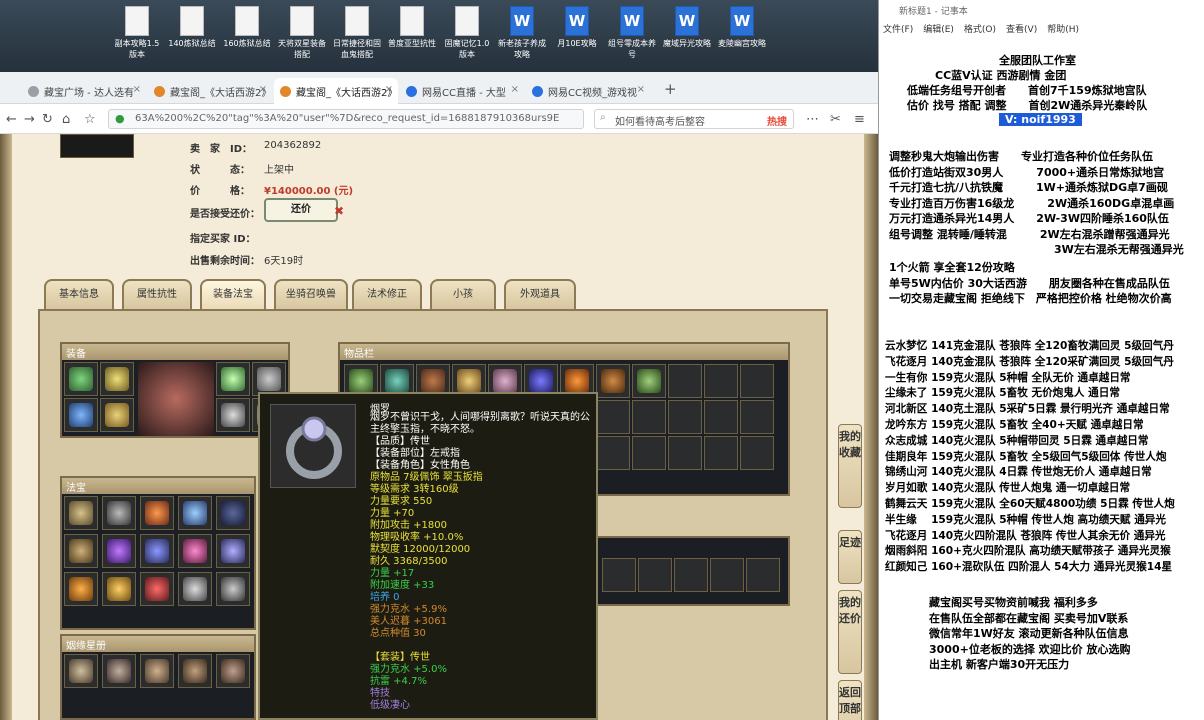 The width and height of the screenshot is (1204, 720). Describe the element at coordinates (47, 119) in the screenshot. I see `reload-icon: ↻` at that location.